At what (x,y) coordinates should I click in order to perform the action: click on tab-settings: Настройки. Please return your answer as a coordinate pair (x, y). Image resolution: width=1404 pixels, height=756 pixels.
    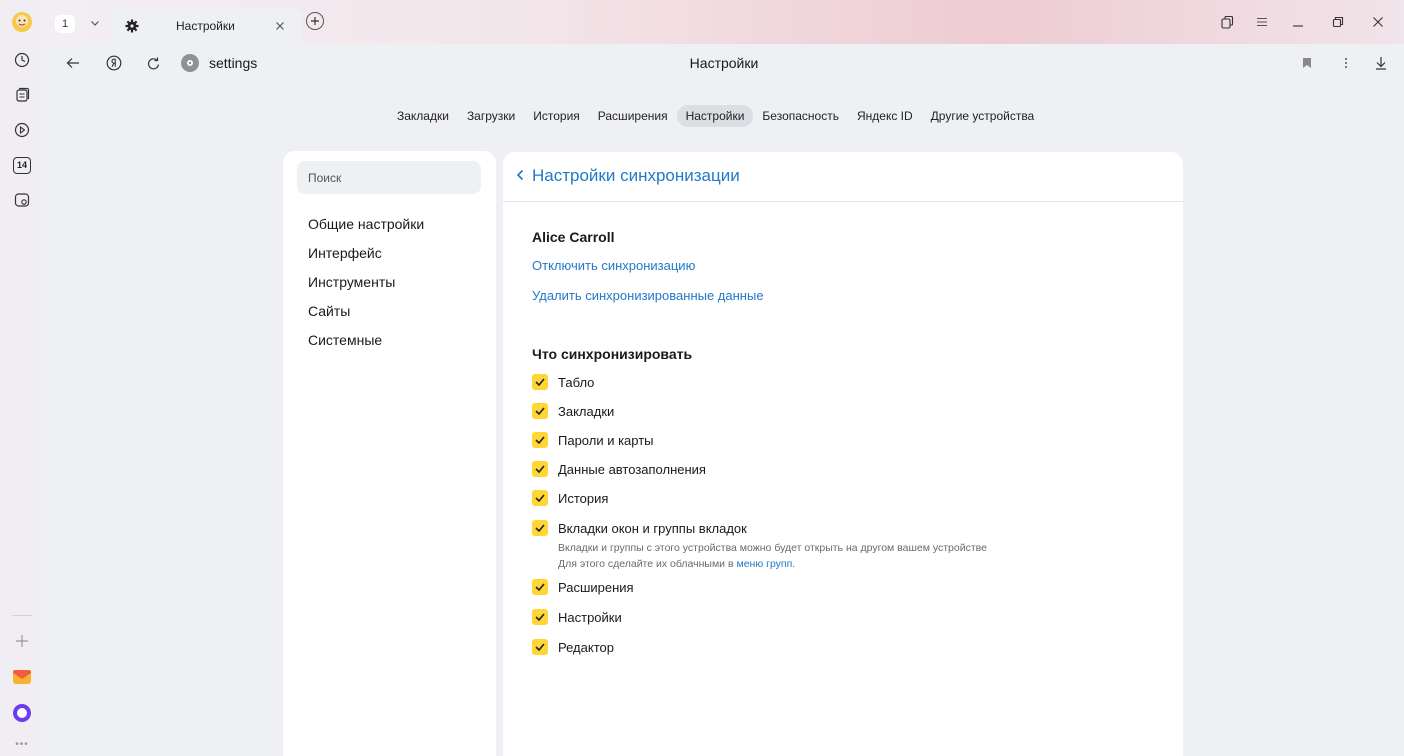
    Looking at the image, I should click on (207, 26).